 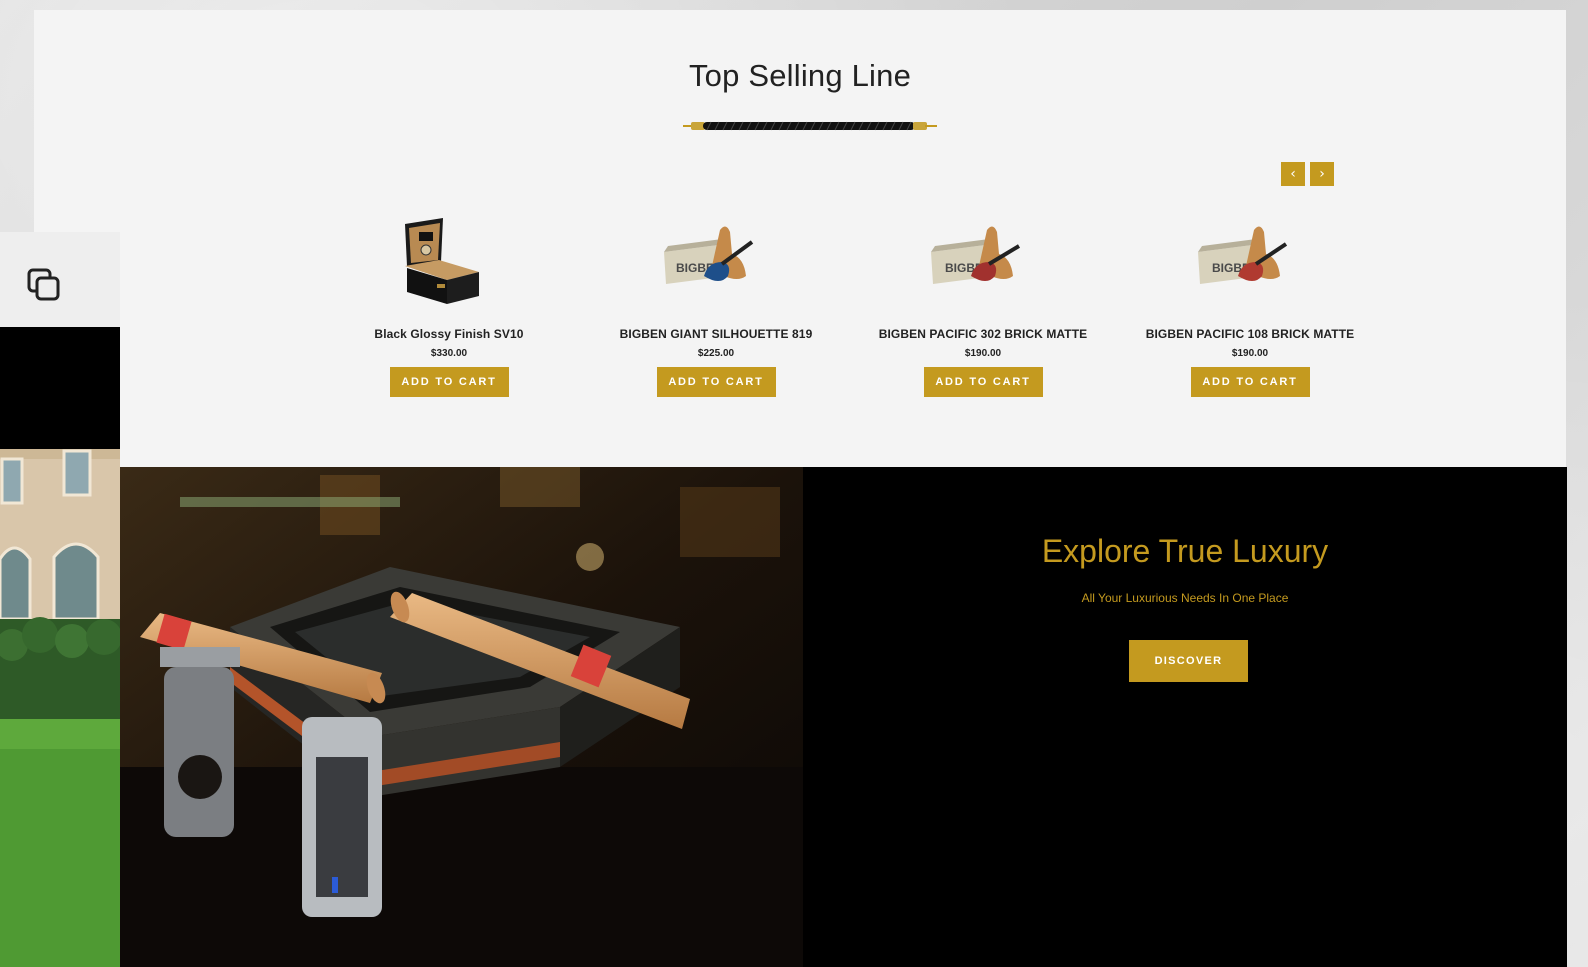 I want to click on product-price: $330.00, so click(x=449, y=353).